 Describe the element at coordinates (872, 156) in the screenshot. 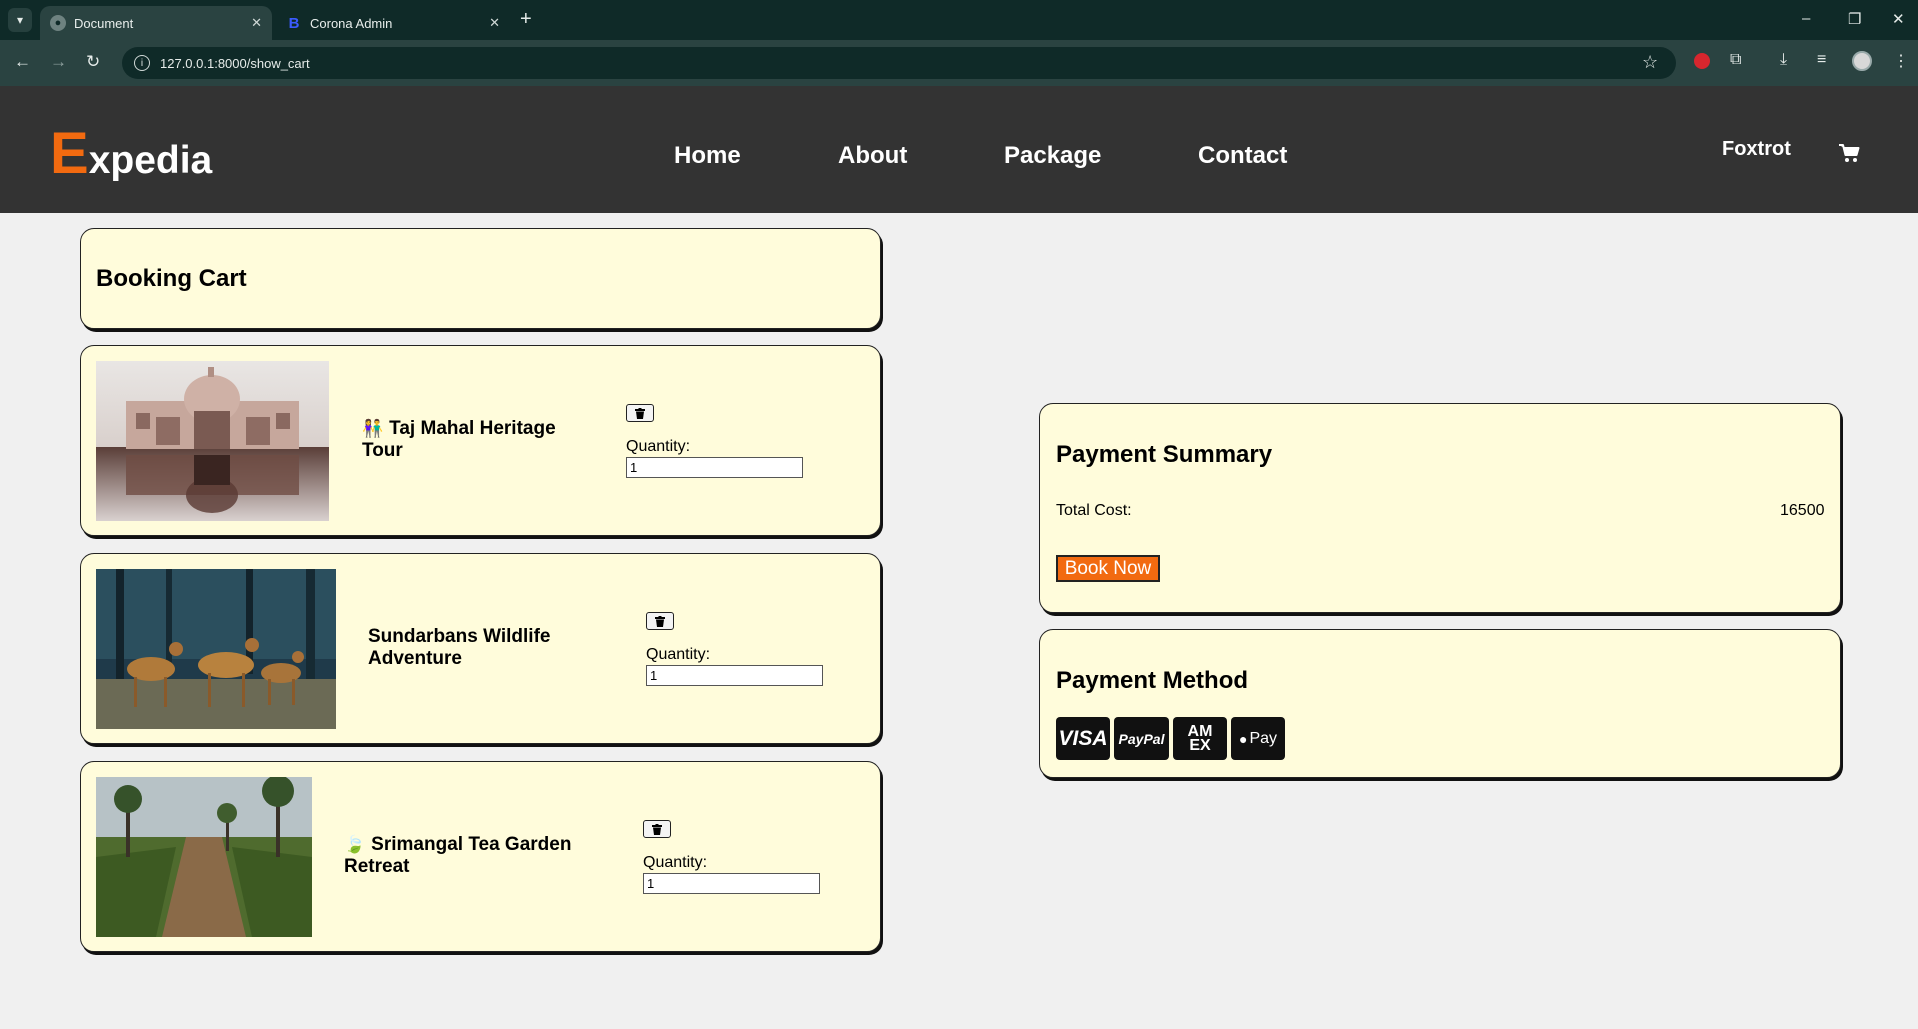

I see `nav-about: About` at that location.